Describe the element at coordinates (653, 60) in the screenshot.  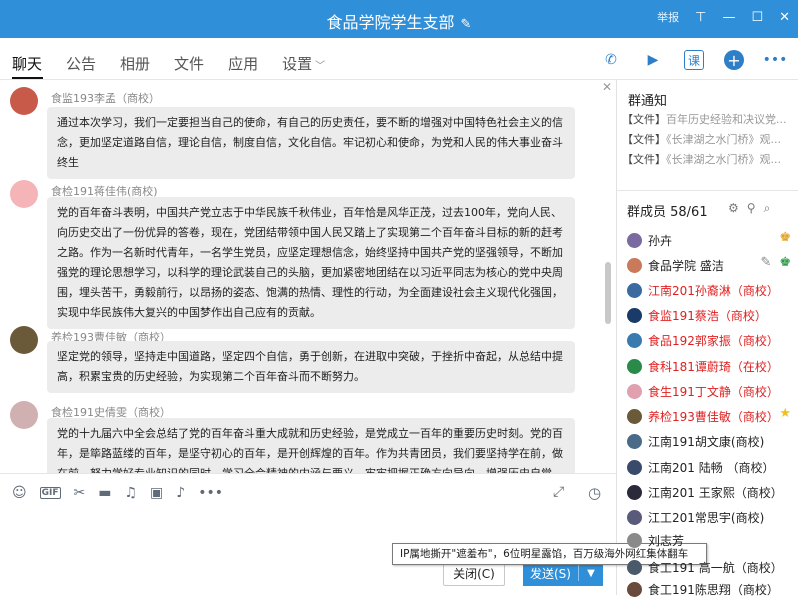
I see `video-icon: ▶` at that location.